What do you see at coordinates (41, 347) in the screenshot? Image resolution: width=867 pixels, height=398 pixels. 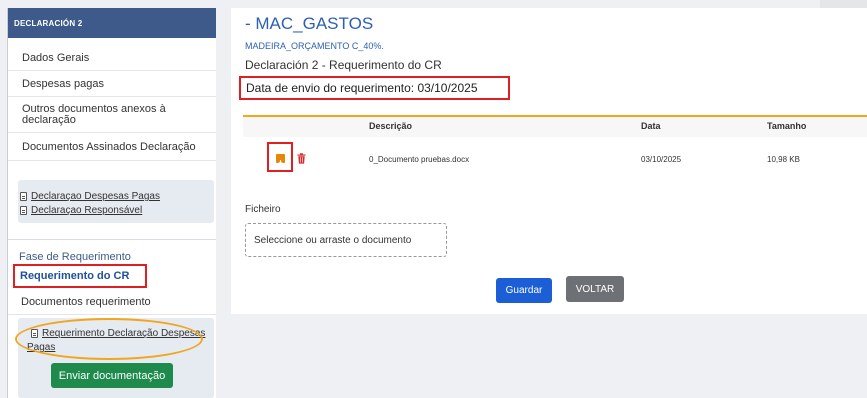 I see `link-requerimento-declaracao-line2: Pagas` at bounding box center [41, 347].